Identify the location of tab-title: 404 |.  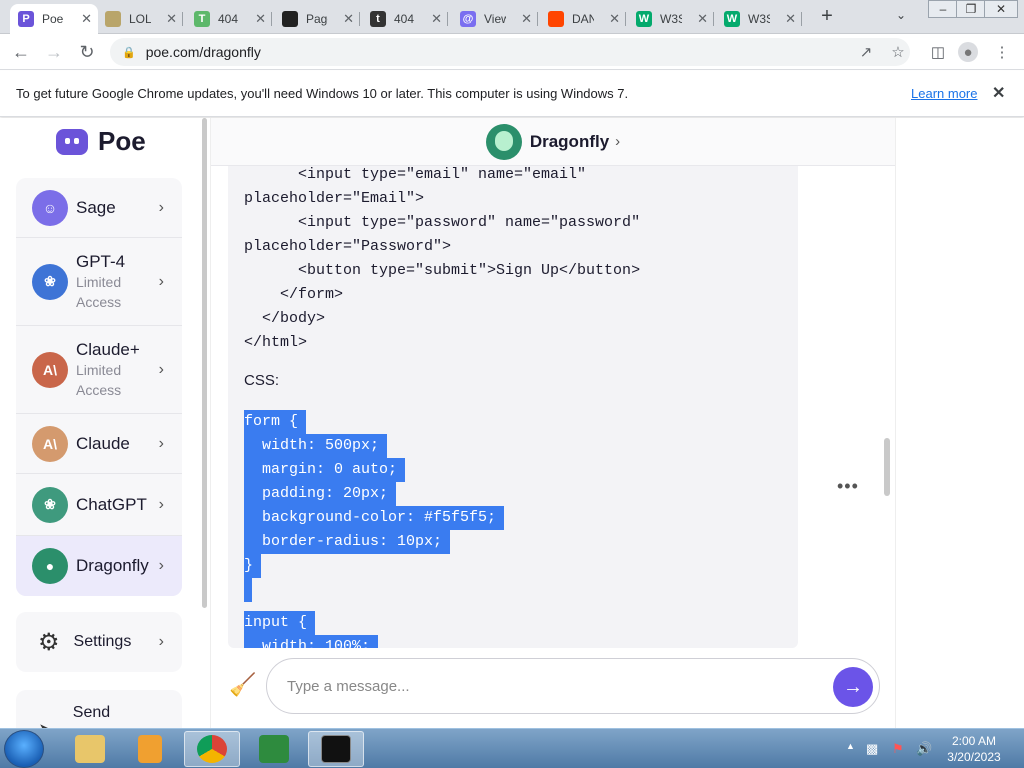
(229, 19).